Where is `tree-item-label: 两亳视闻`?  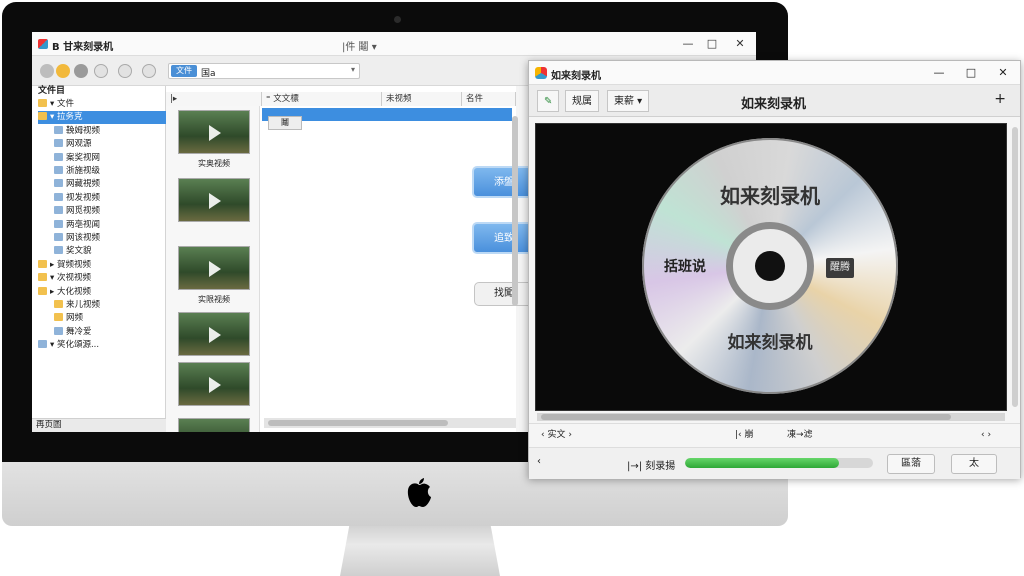
tree-item-label: 两亳视闻 is located at coordinates (83, 224).